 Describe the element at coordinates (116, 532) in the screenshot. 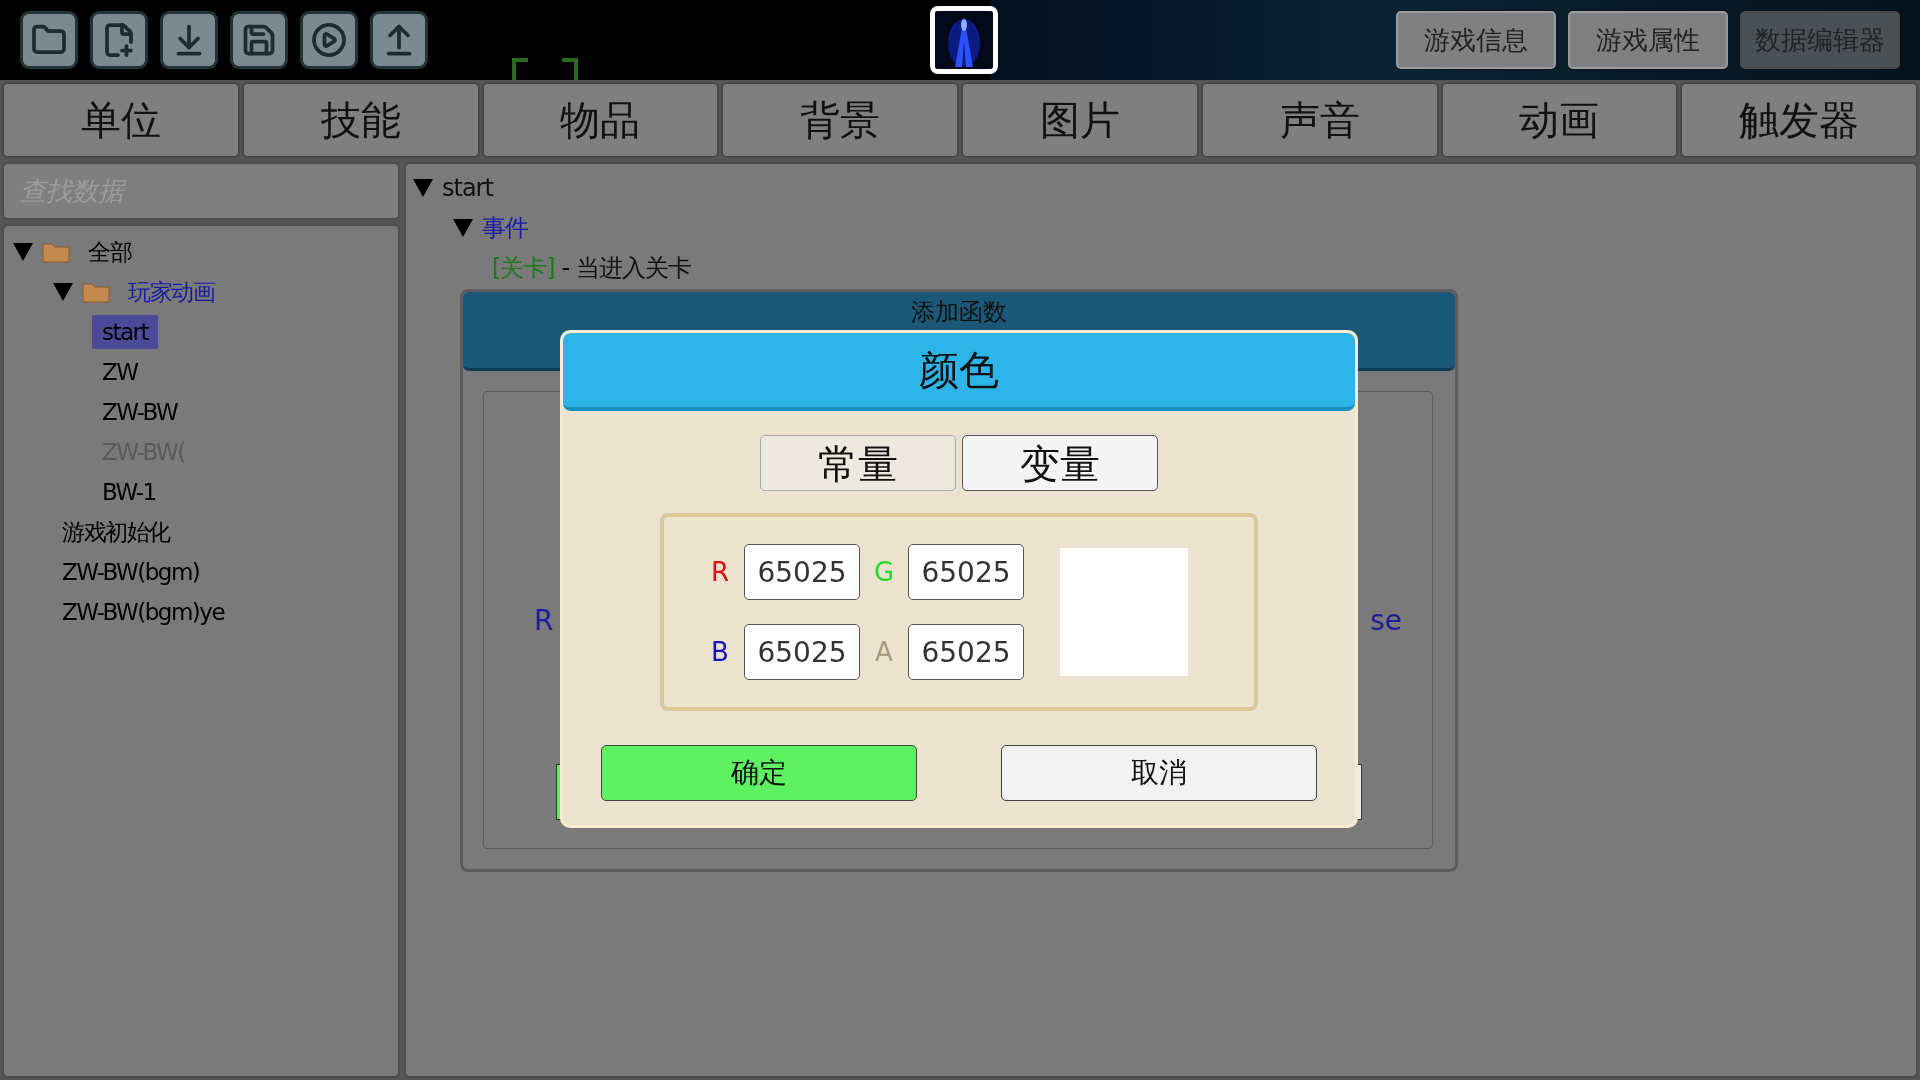

I see `tree-item: 游戏初始化` at that location.